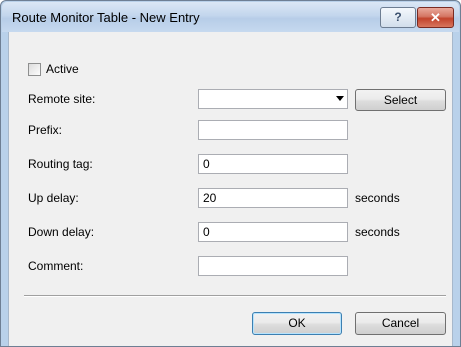  Describe the element at coordinates (62, 99) in the screenshot. I see `remote-site-label: Remote site:` at that location.